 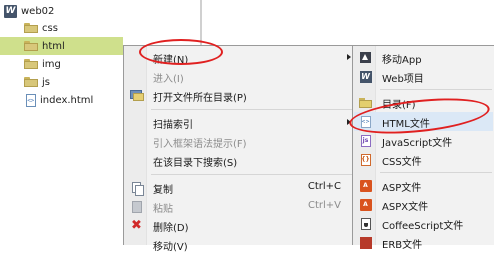 What do you see at coordinates (405, 207) in the screenshot?
I see `menu-item-label: ASPX文件` at bounding box center [405, 207].